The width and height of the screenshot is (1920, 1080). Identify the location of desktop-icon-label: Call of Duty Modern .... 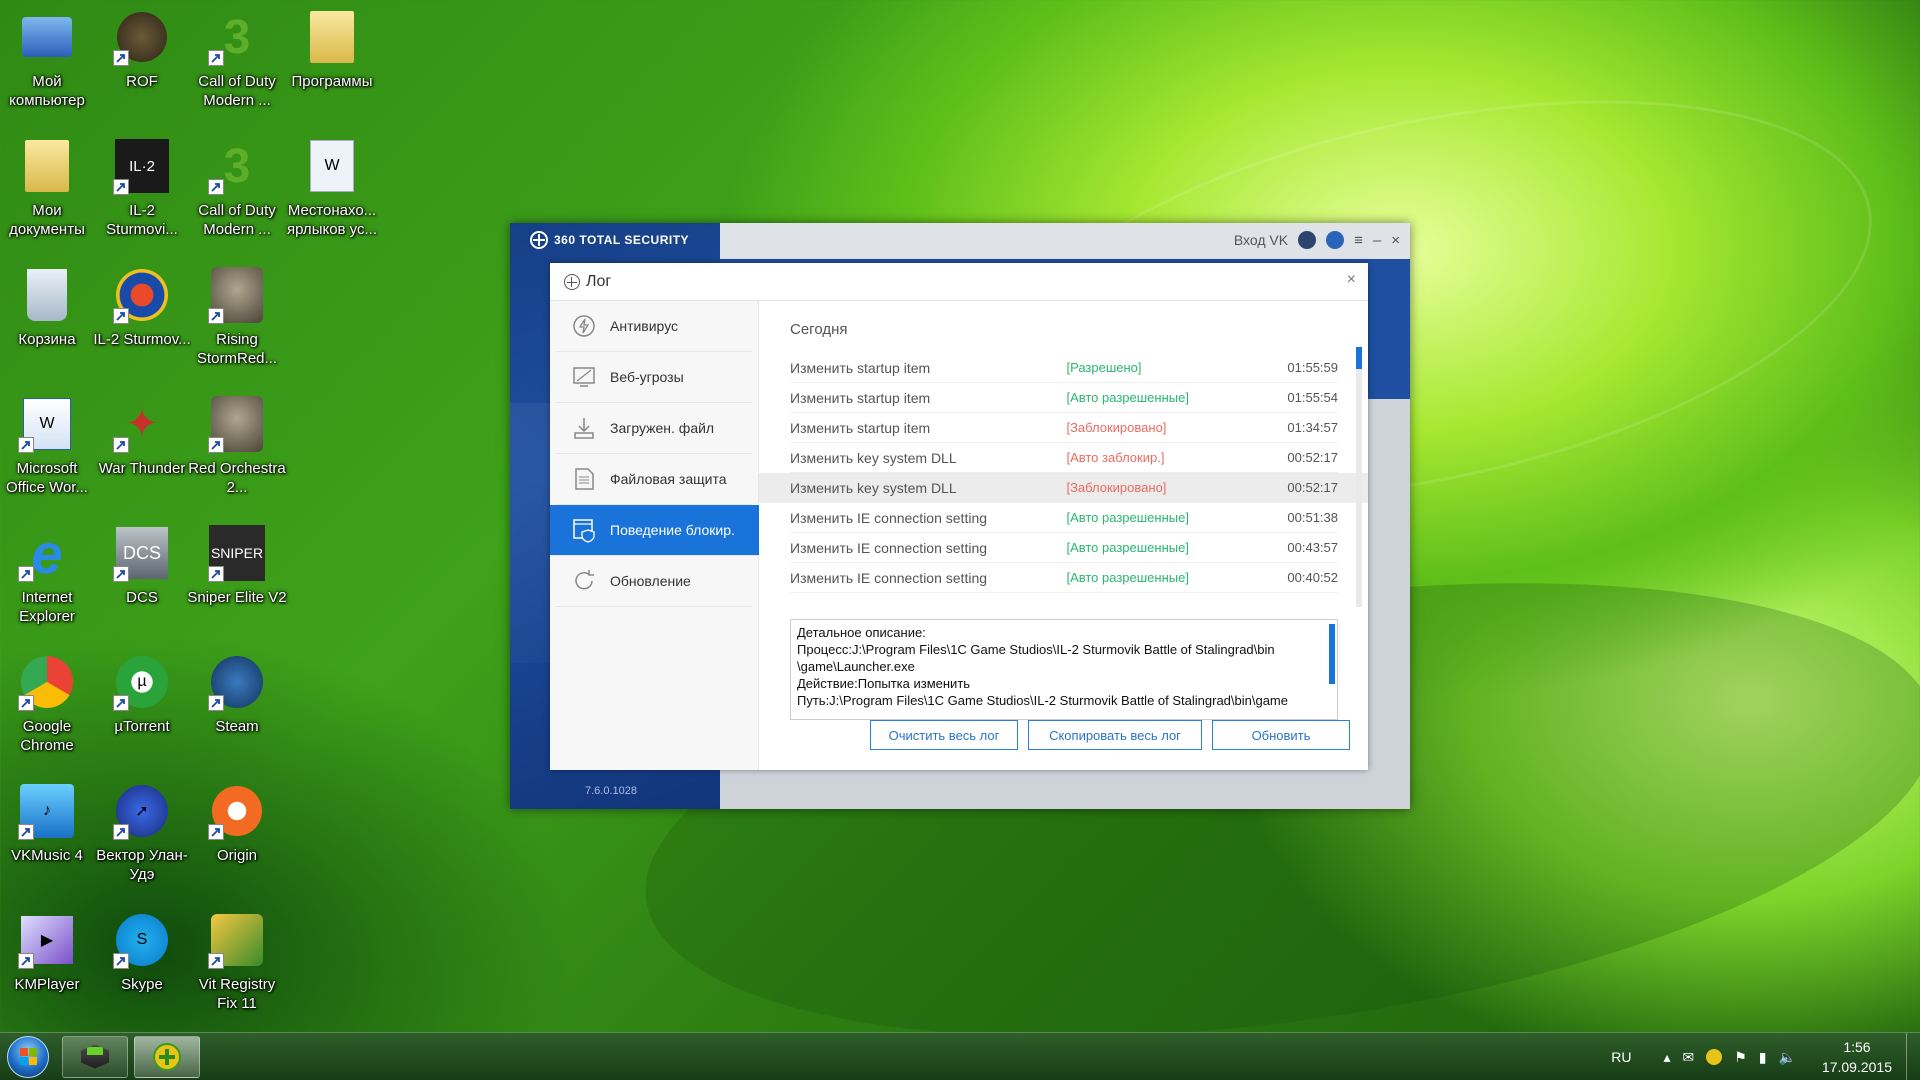
(237, 91).